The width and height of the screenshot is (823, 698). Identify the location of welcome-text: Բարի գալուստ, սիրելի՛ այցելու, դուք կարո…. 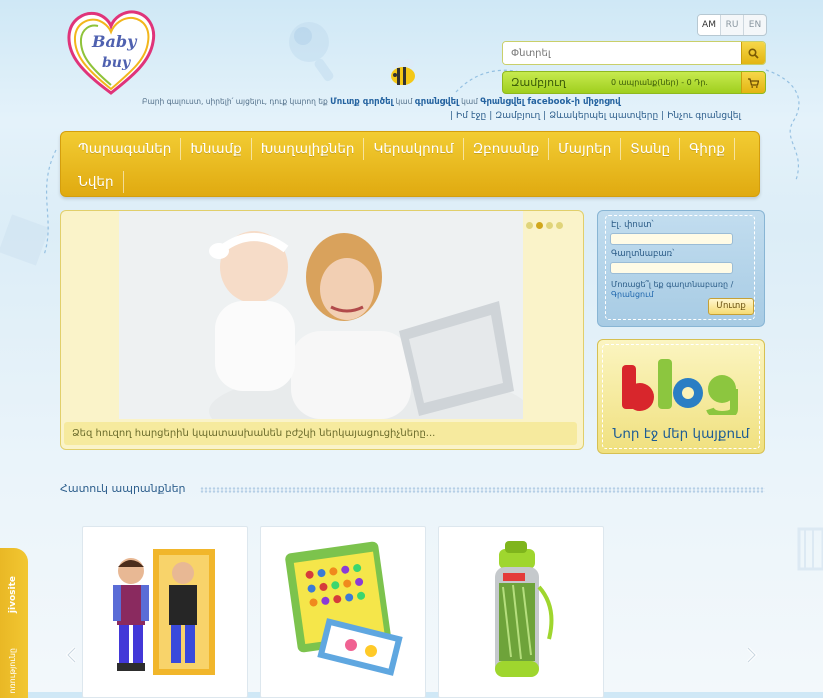
(381, 102).